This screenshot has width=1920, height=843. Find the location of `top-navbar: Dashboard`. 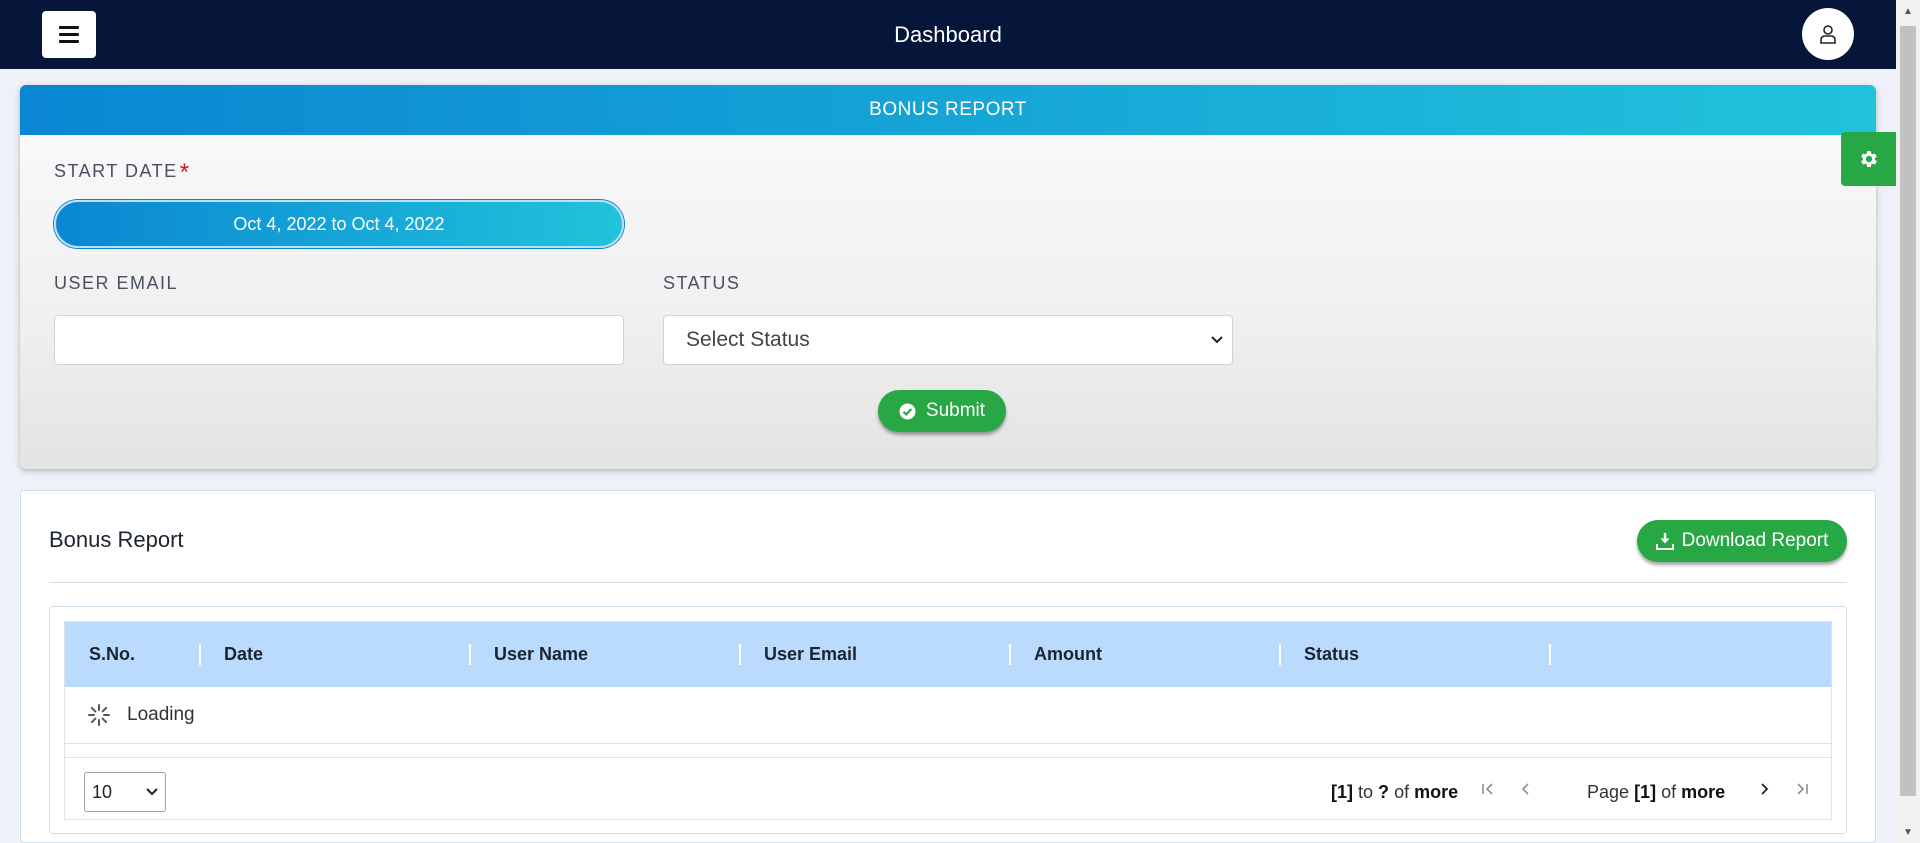

top-navbar: Dashboard is located at coordinates (948, 34).